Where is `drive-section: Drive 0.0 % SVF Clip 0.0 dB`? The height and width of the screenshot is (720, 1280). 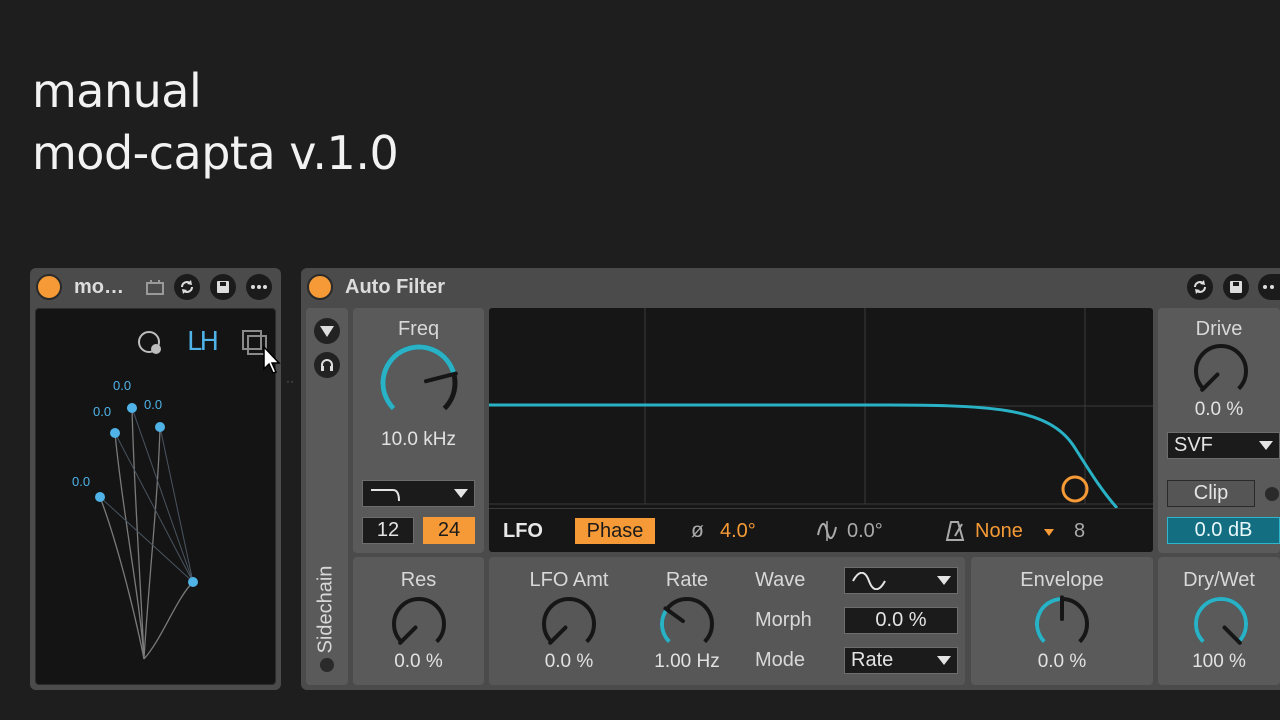 drive-section: Drive 0.0 % SVF Clip 0.0 dB is located at coordinates (1219, 430).